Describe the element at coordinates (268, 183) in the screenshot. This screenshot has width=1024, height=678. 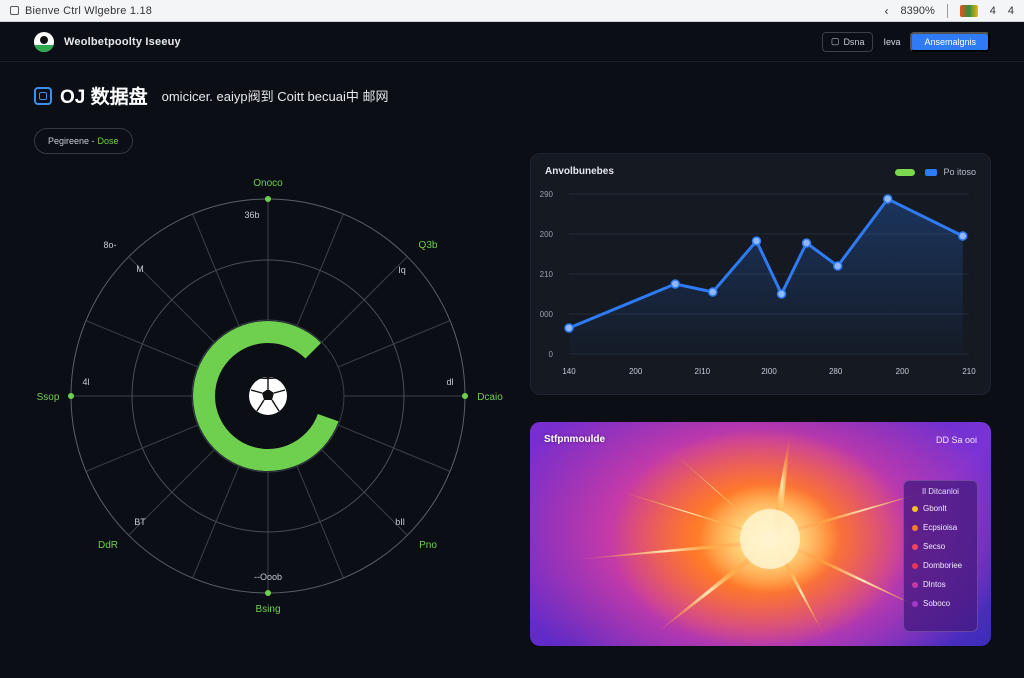
I see `label-top: Onoco` at that location.